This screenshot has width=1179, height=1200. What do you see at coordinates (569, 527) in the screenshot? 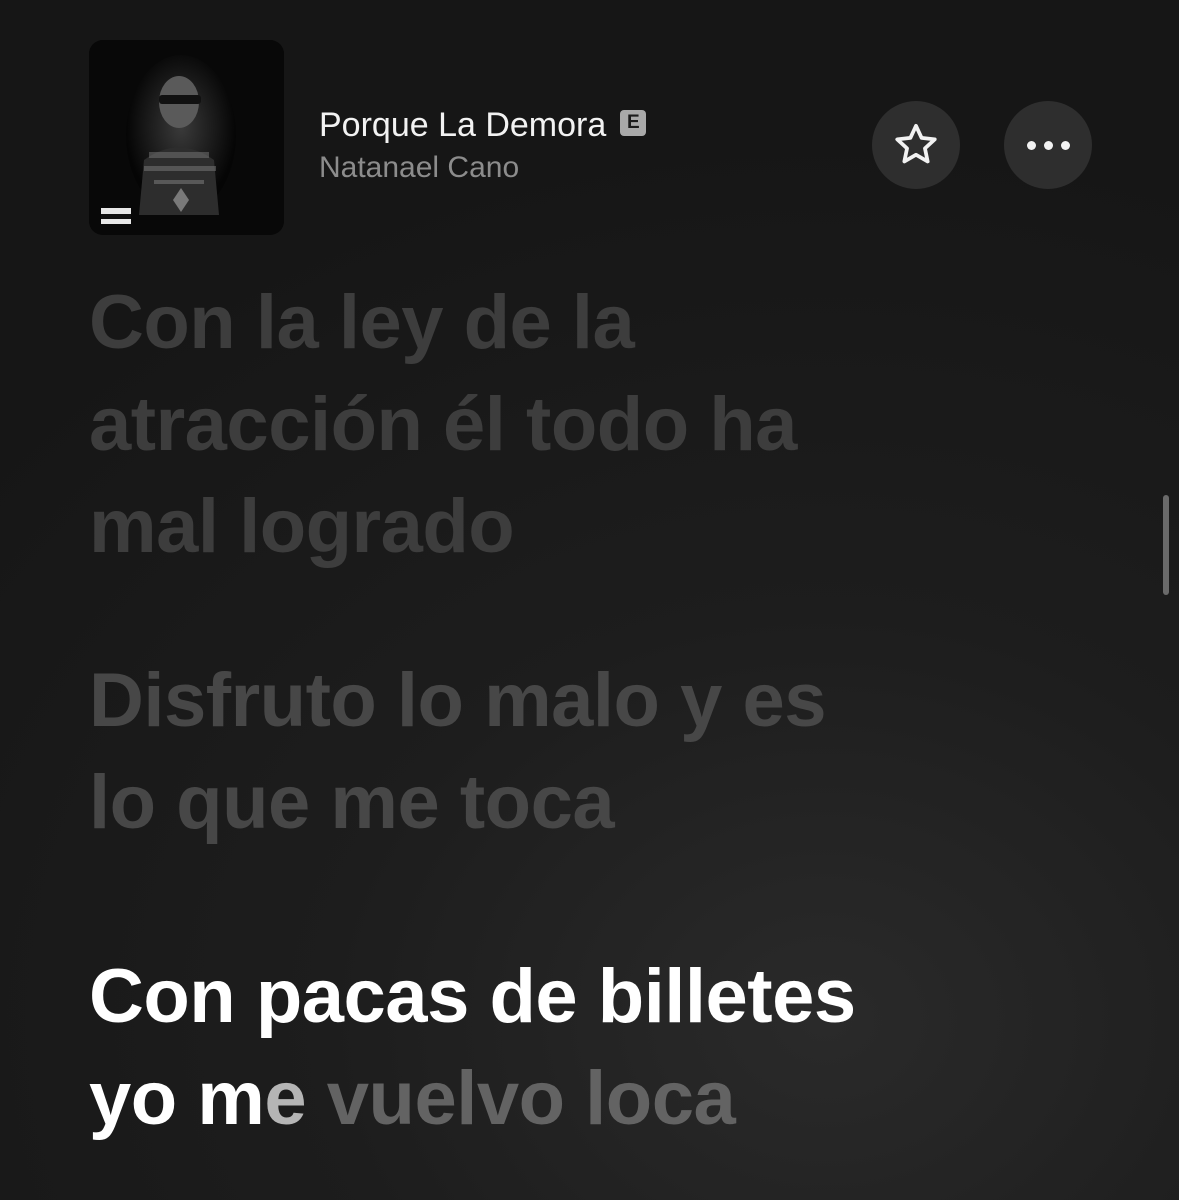
I see `lyric-line: mal logrado` at bounding box center [569, 527].